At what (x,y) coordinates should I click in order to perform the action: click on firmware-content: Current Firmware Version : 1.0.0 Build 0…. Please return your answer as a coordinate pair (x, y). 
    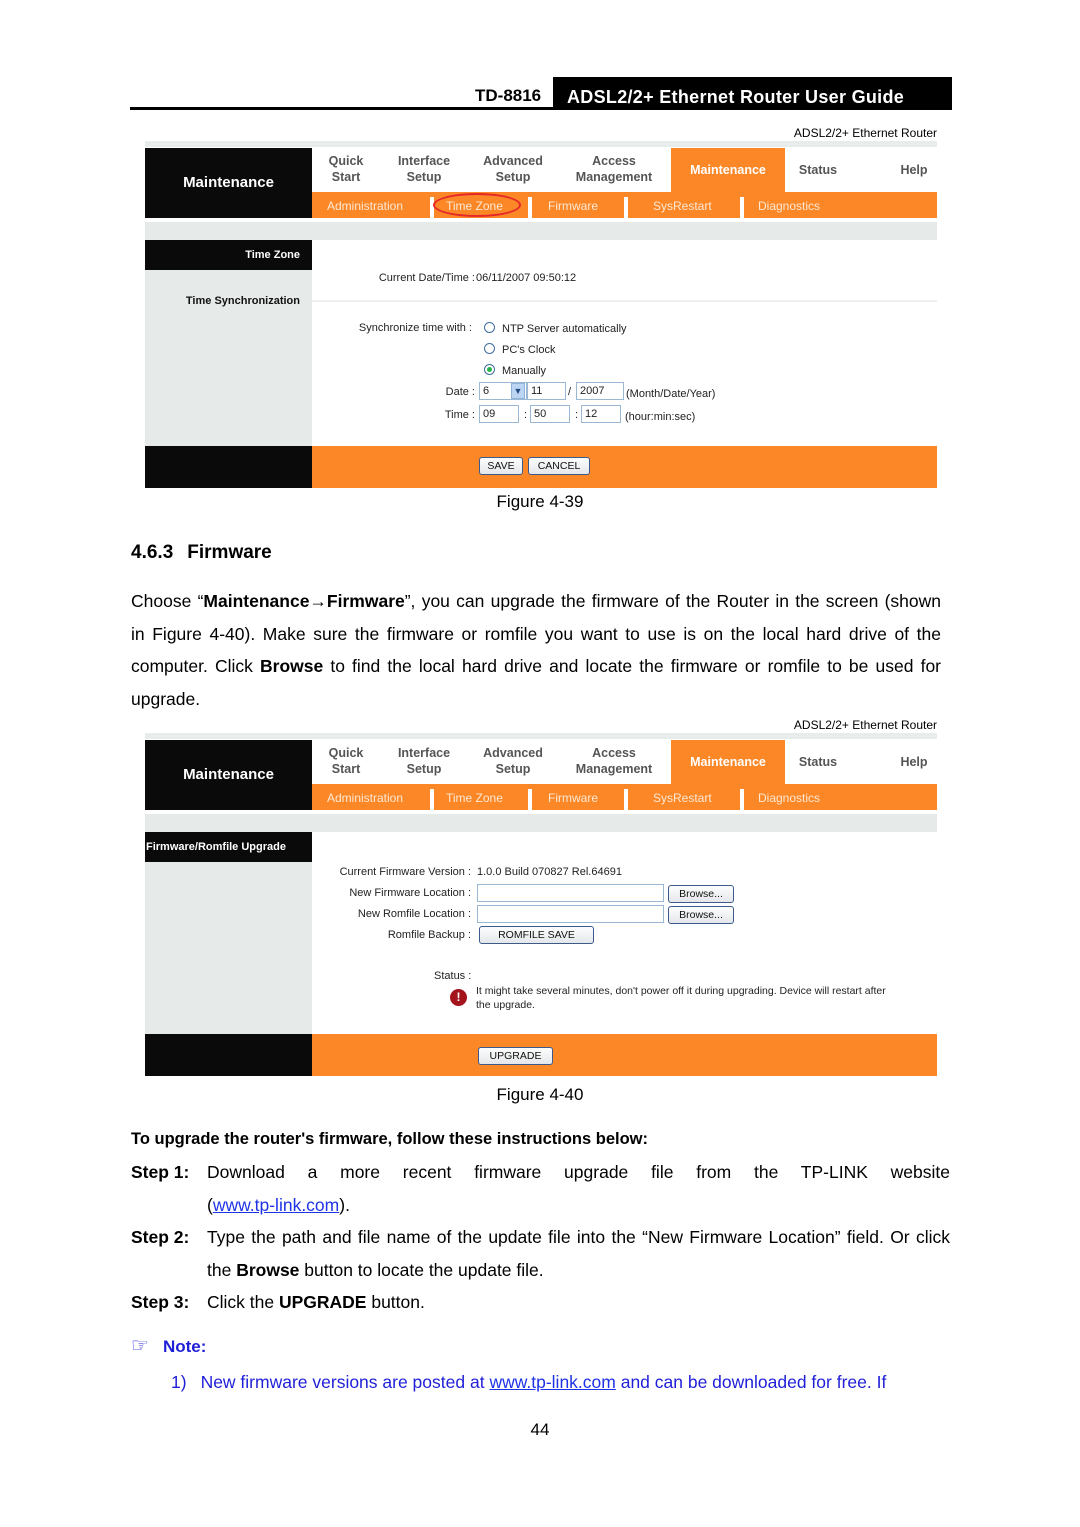
    Looking at the image, I should click on (624, 933).